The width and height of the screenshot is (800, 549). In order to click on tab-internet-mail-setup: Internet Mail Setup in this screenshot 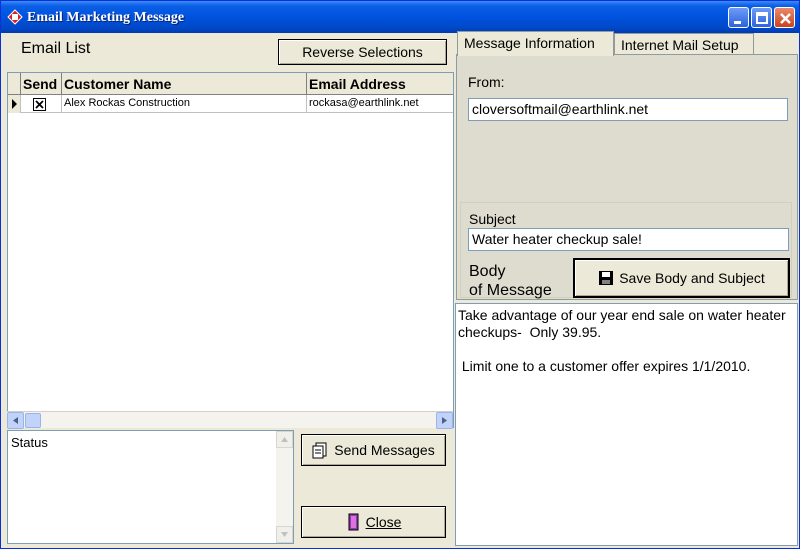, I will do `click(684, 44)`.